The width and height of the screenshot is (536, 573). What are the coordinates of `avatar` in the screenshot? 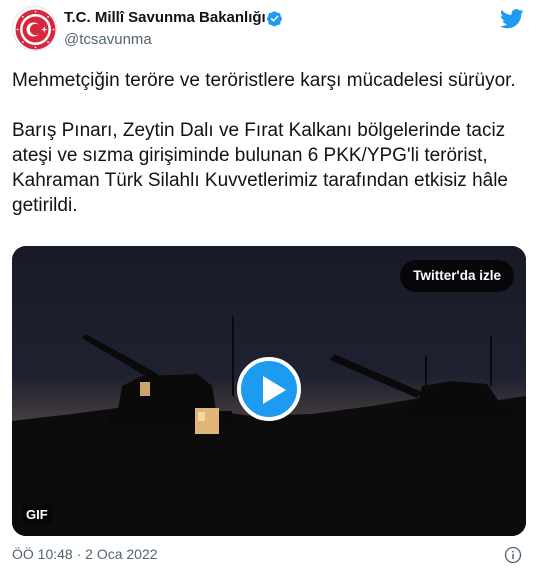 It's located at (34, 28).